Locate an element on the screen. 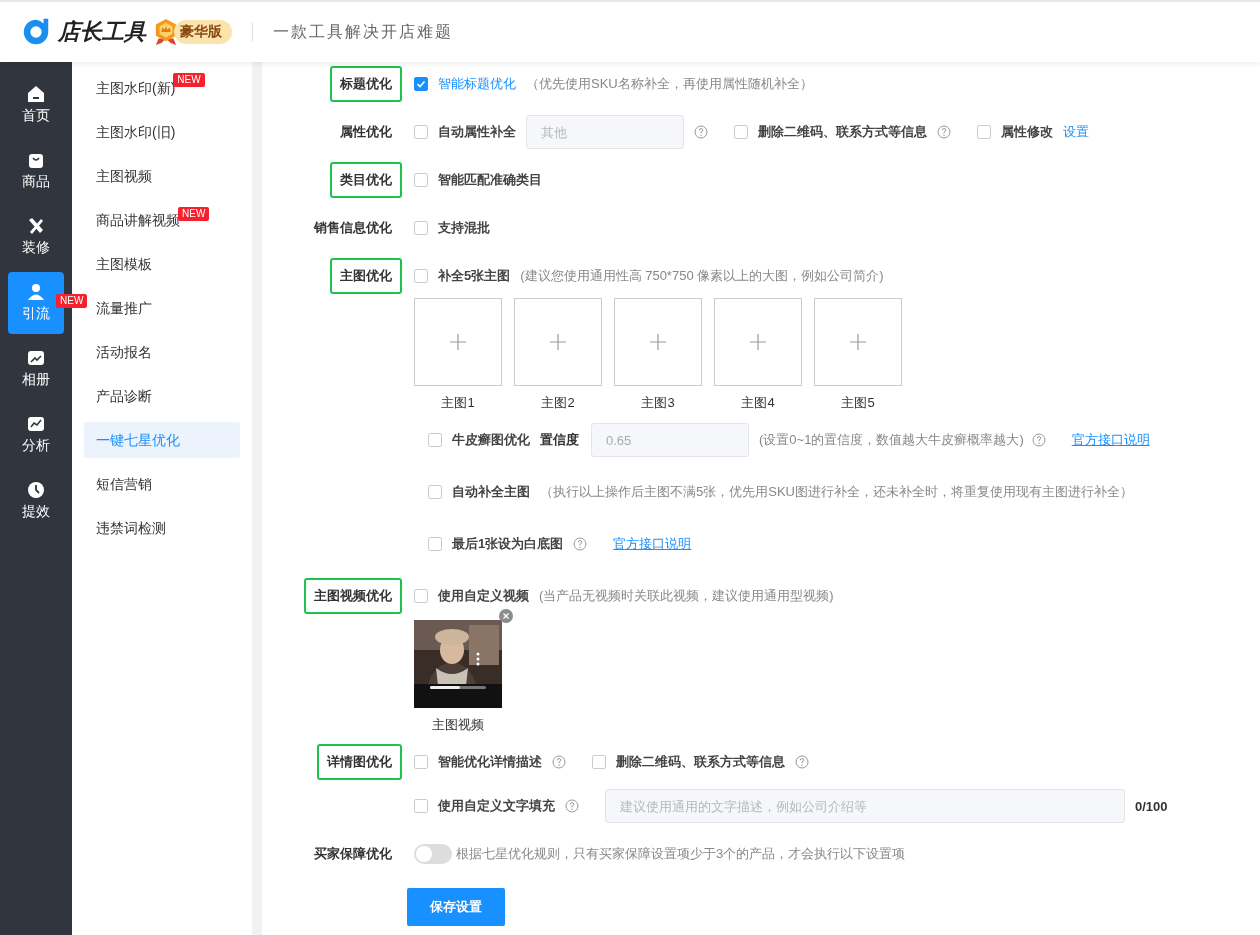 This screenshot has height=935, width=1260. hint-text: (设置0~1的置信度，数值越大牛皮癣概率越大) is located at coordinates (891, 440).